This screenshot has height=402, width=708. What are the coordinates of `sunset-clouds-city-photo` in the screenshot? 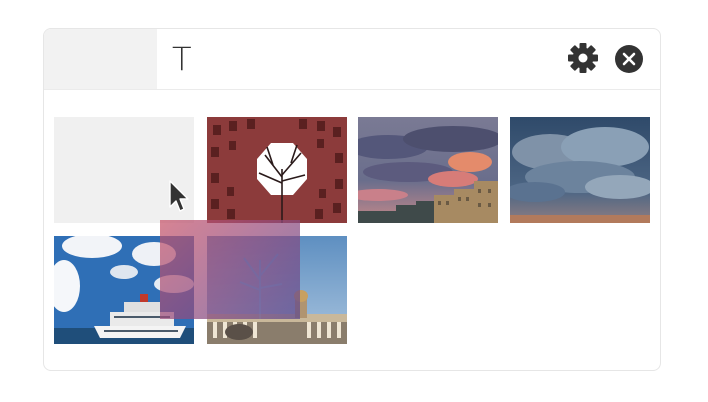 It's located at (428, 170).